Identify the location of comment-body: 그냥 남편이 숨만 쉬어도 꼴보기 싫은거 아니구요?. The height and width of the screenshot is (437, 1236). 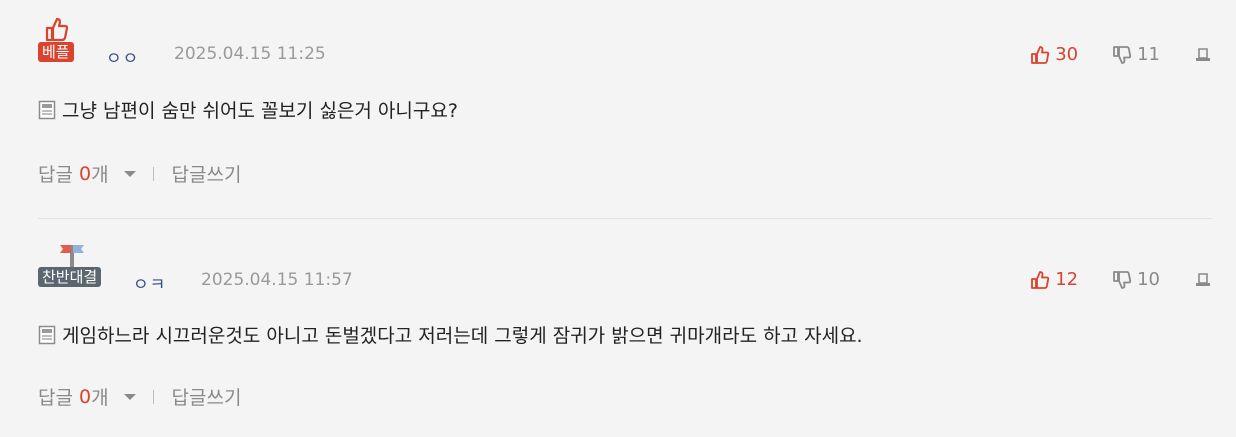
(248, 109).